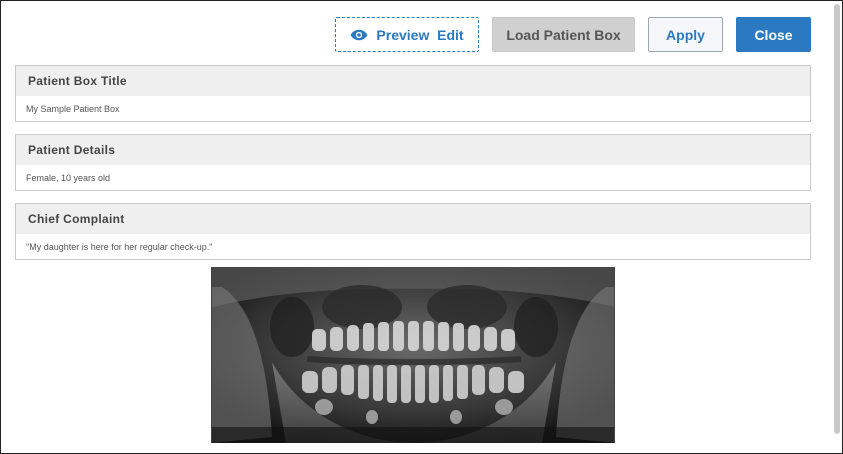 The width and height of the screenshot is (843, 454). Describe the element at coordinates (413, 81) in the screenshot. I see `section-title: Patient Box Title` at that location.